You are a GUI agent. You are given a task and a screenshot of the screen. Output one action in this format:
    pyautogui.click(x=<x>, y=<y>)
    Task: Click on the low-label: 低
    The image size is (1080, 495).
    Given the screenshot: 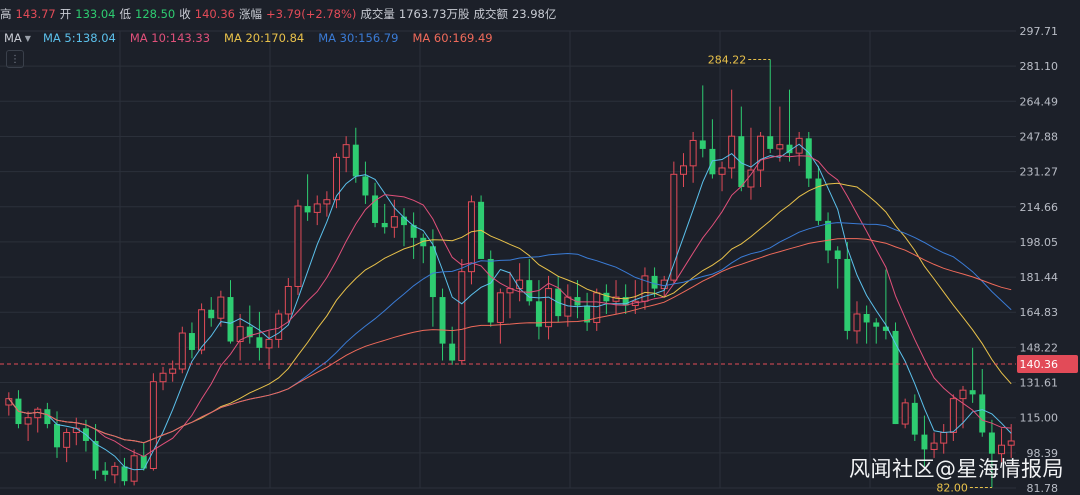 What is the action you would take?
    pyautogui.click(x=125, y=14)
    